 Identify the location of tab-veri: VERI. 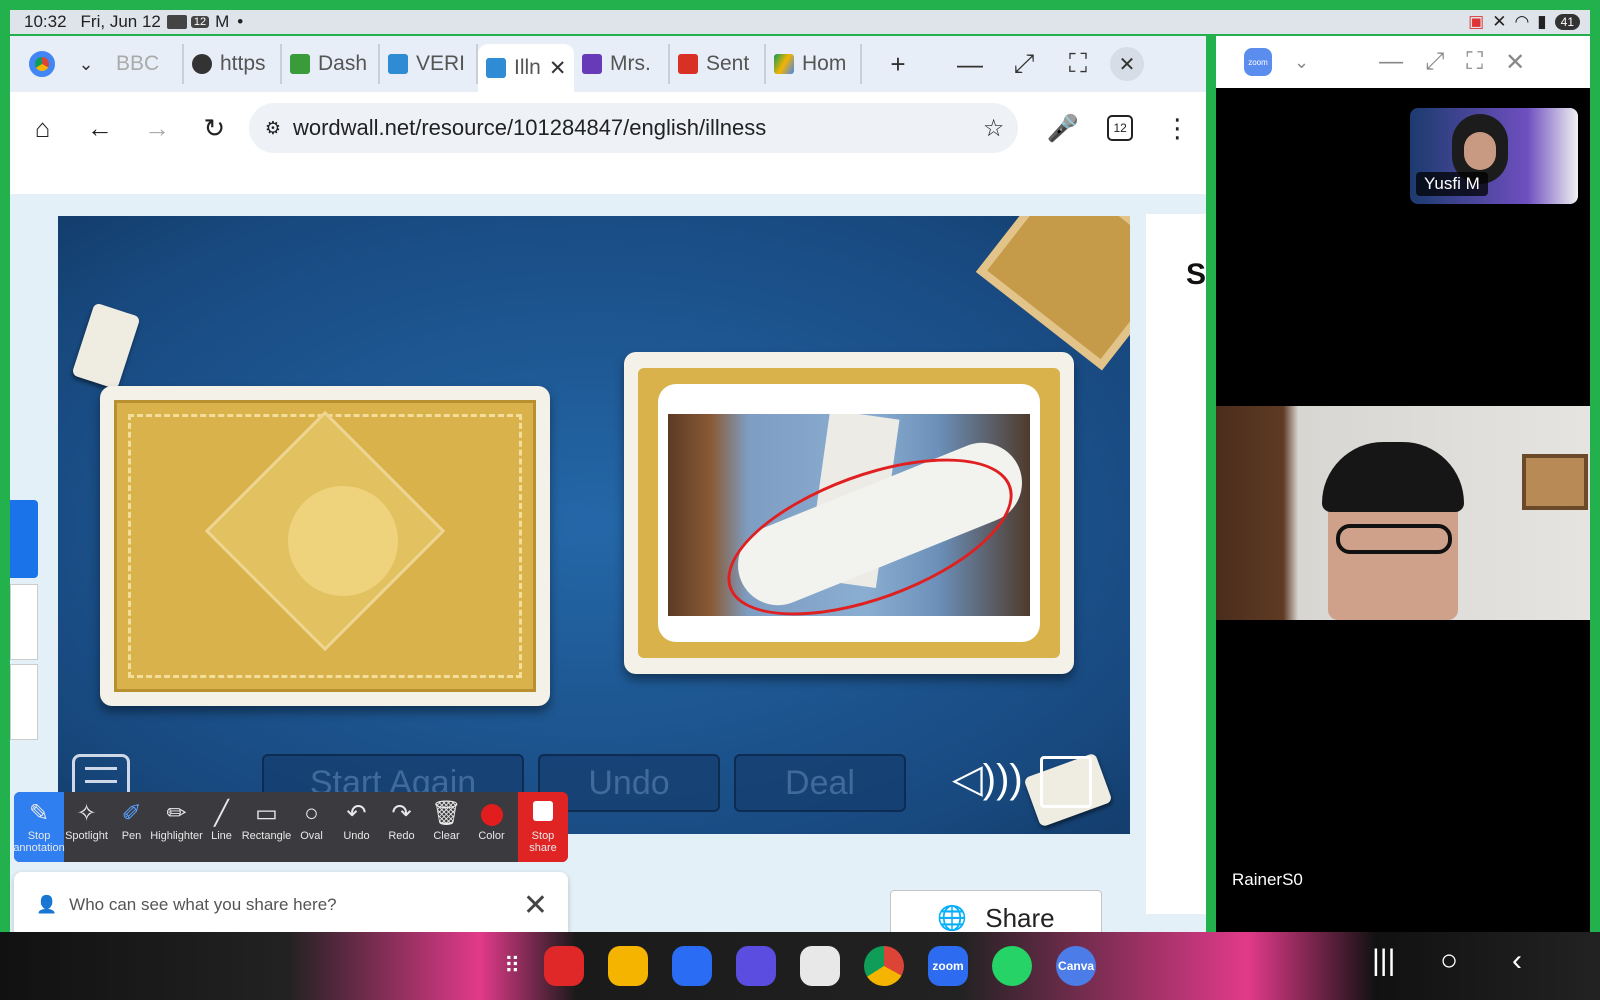
(429, 64).